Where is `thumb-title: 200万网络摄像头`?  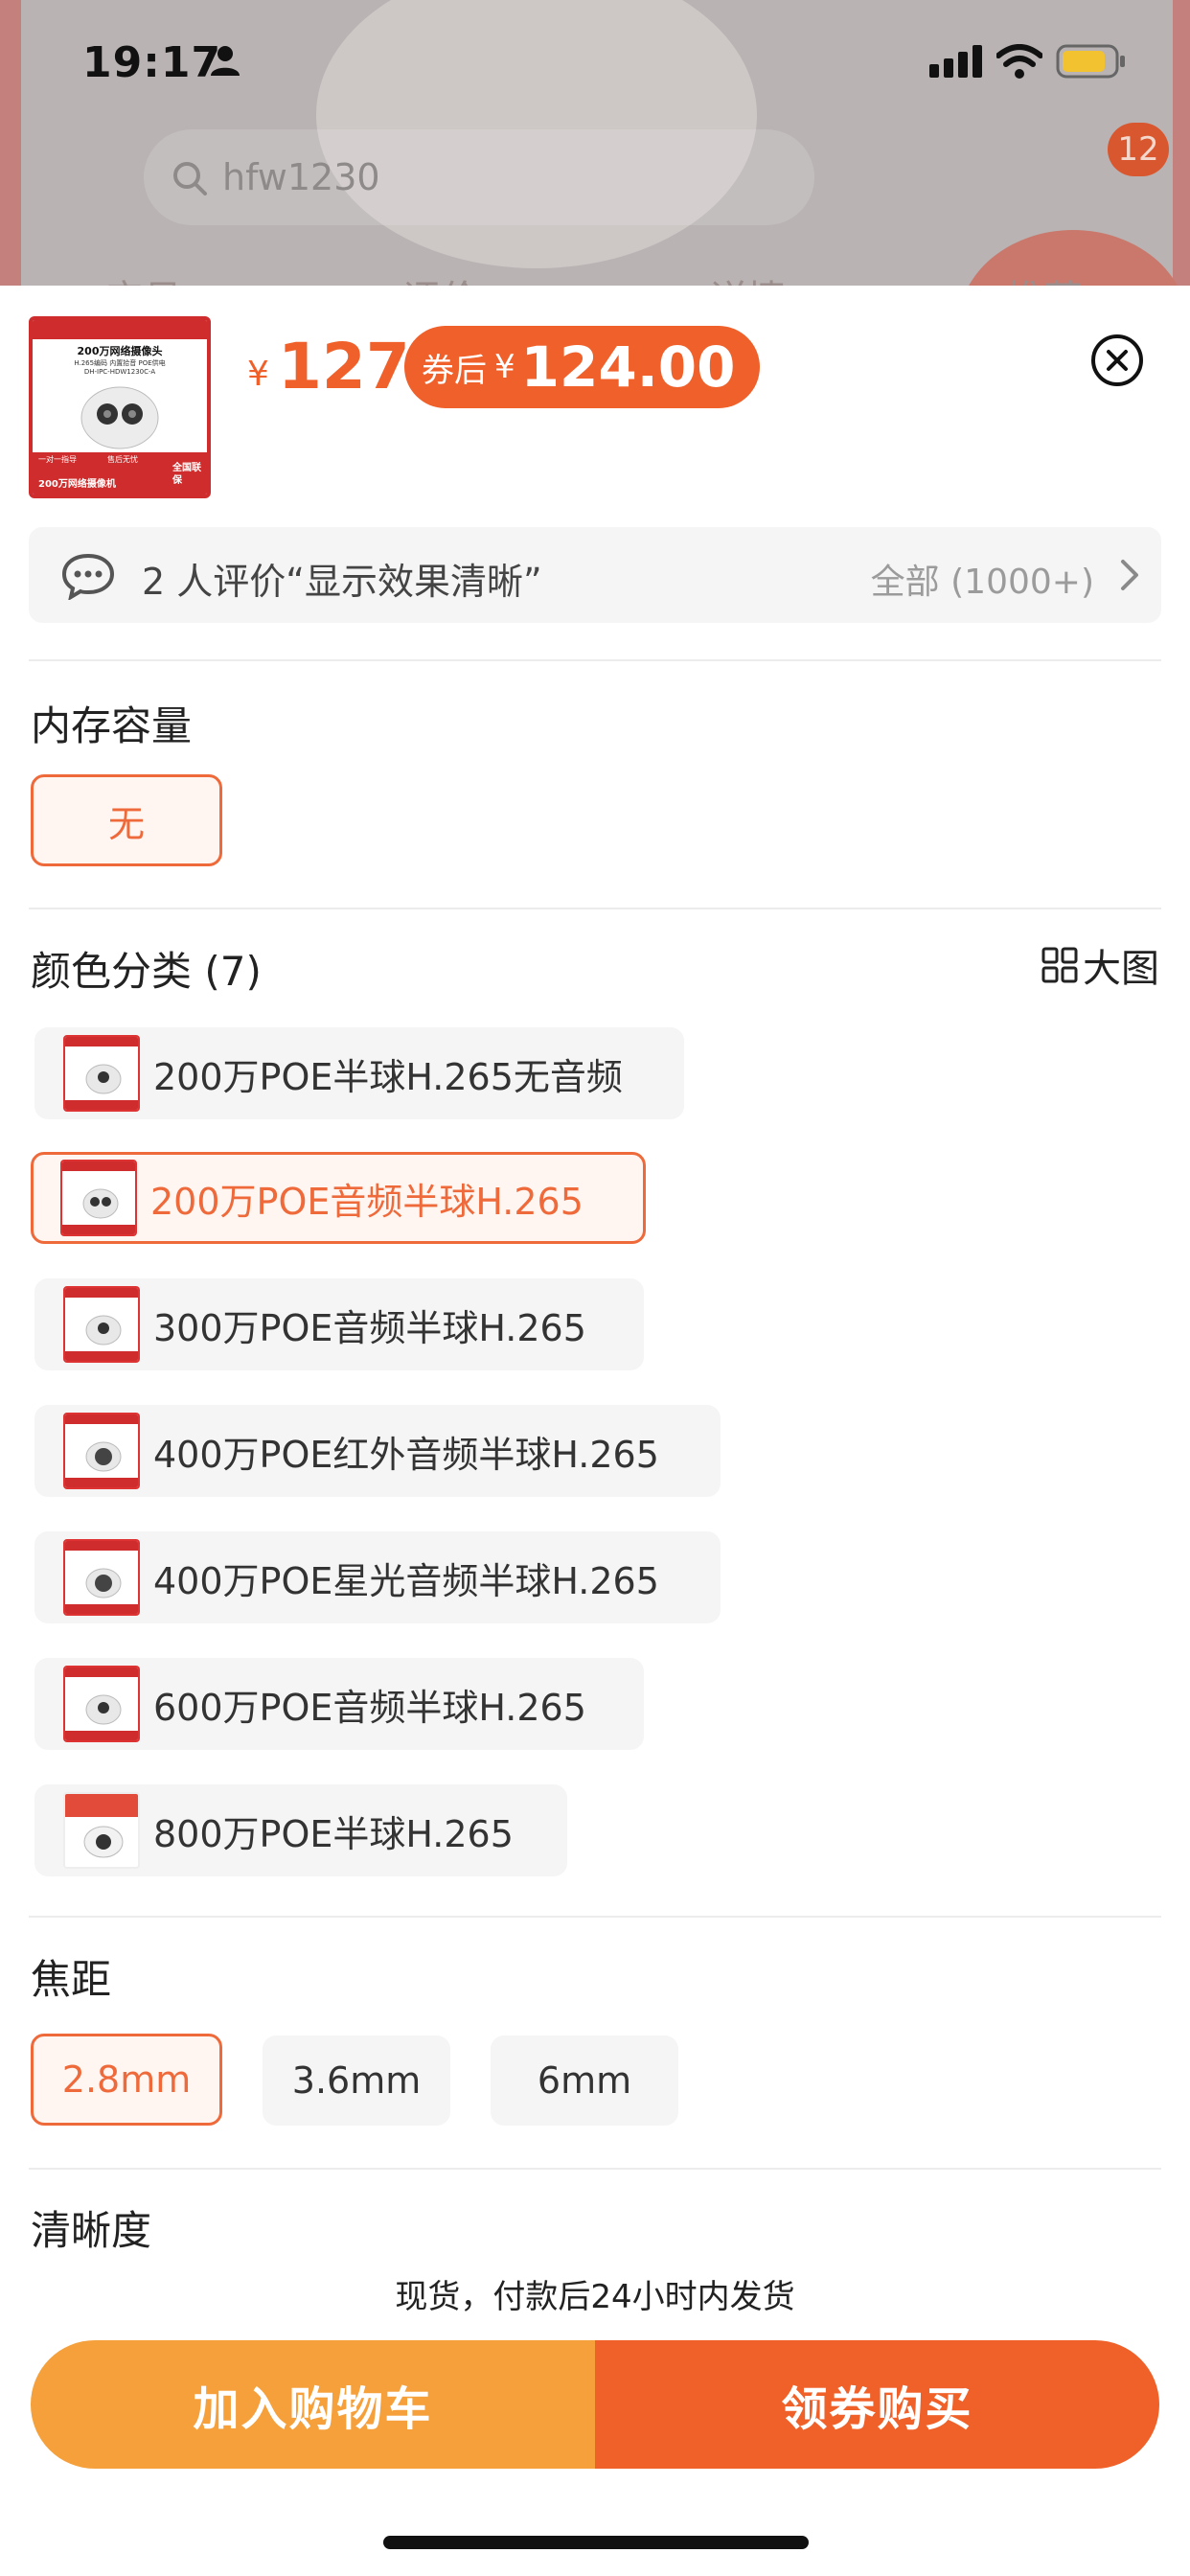 thumb-title: 200万网络摄像头 is located at coordinates (120, 351).